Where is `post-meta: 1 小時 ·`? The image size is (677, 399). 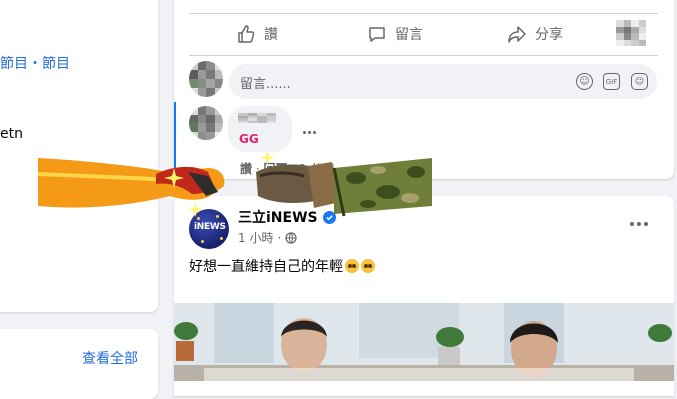 post-meta: 1 小時 · is located at coordinates (267, 237).